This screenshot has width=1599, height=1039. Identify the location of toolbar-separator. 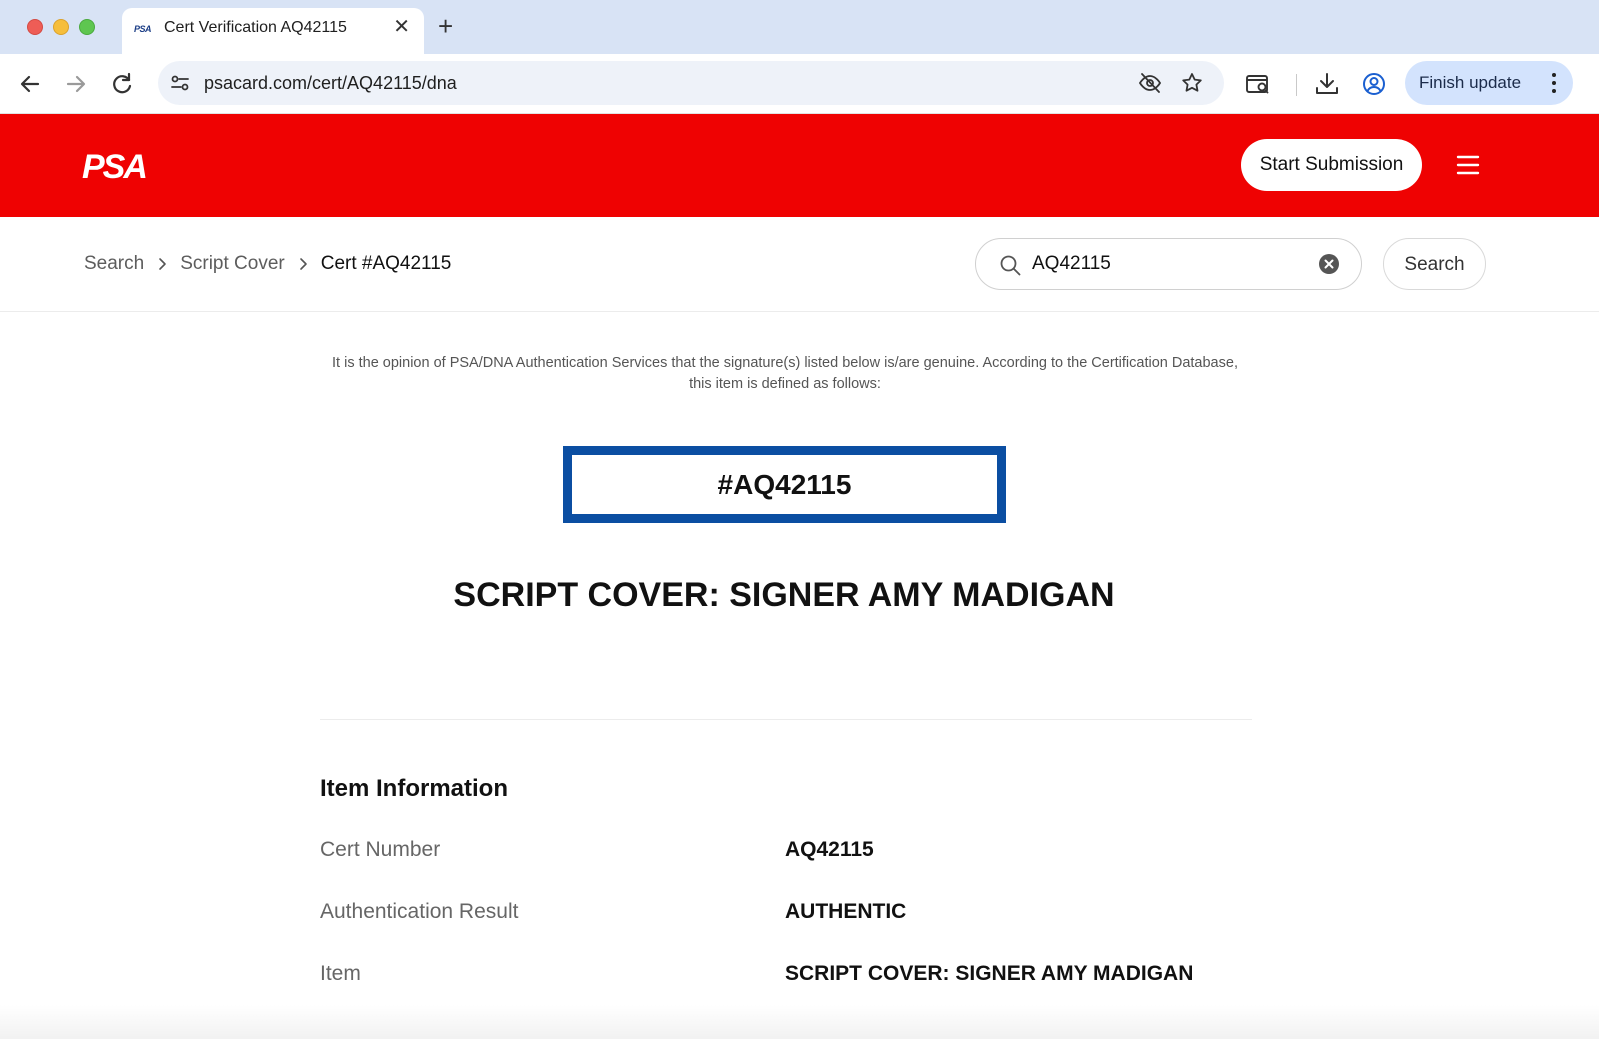
(1296, 85).